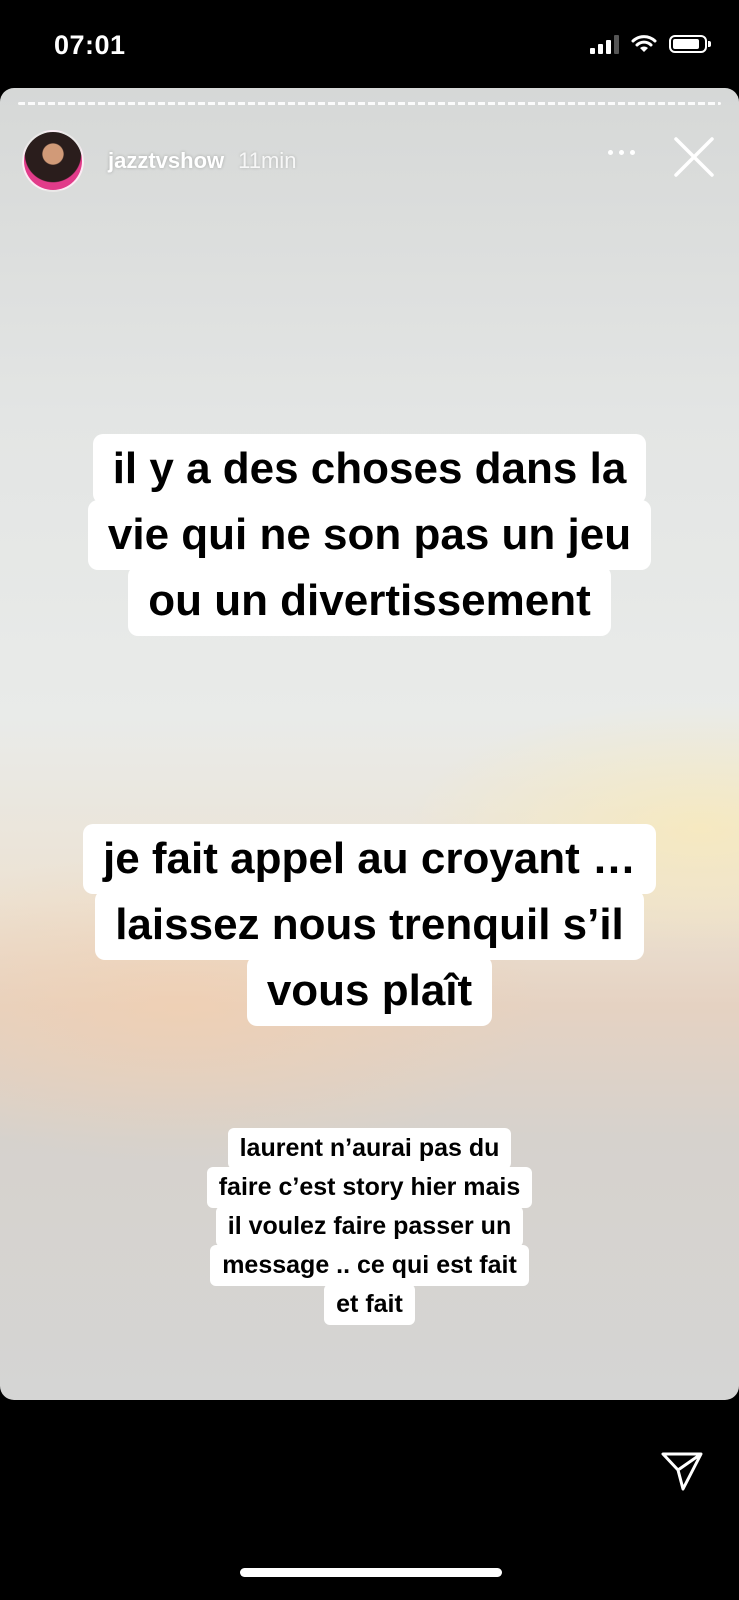 This screenshot has height=1600, width=739. What do you see at coordinates (690, 44) in the screenshot?
I see `battery-icon` at bounding box center [690, 44].